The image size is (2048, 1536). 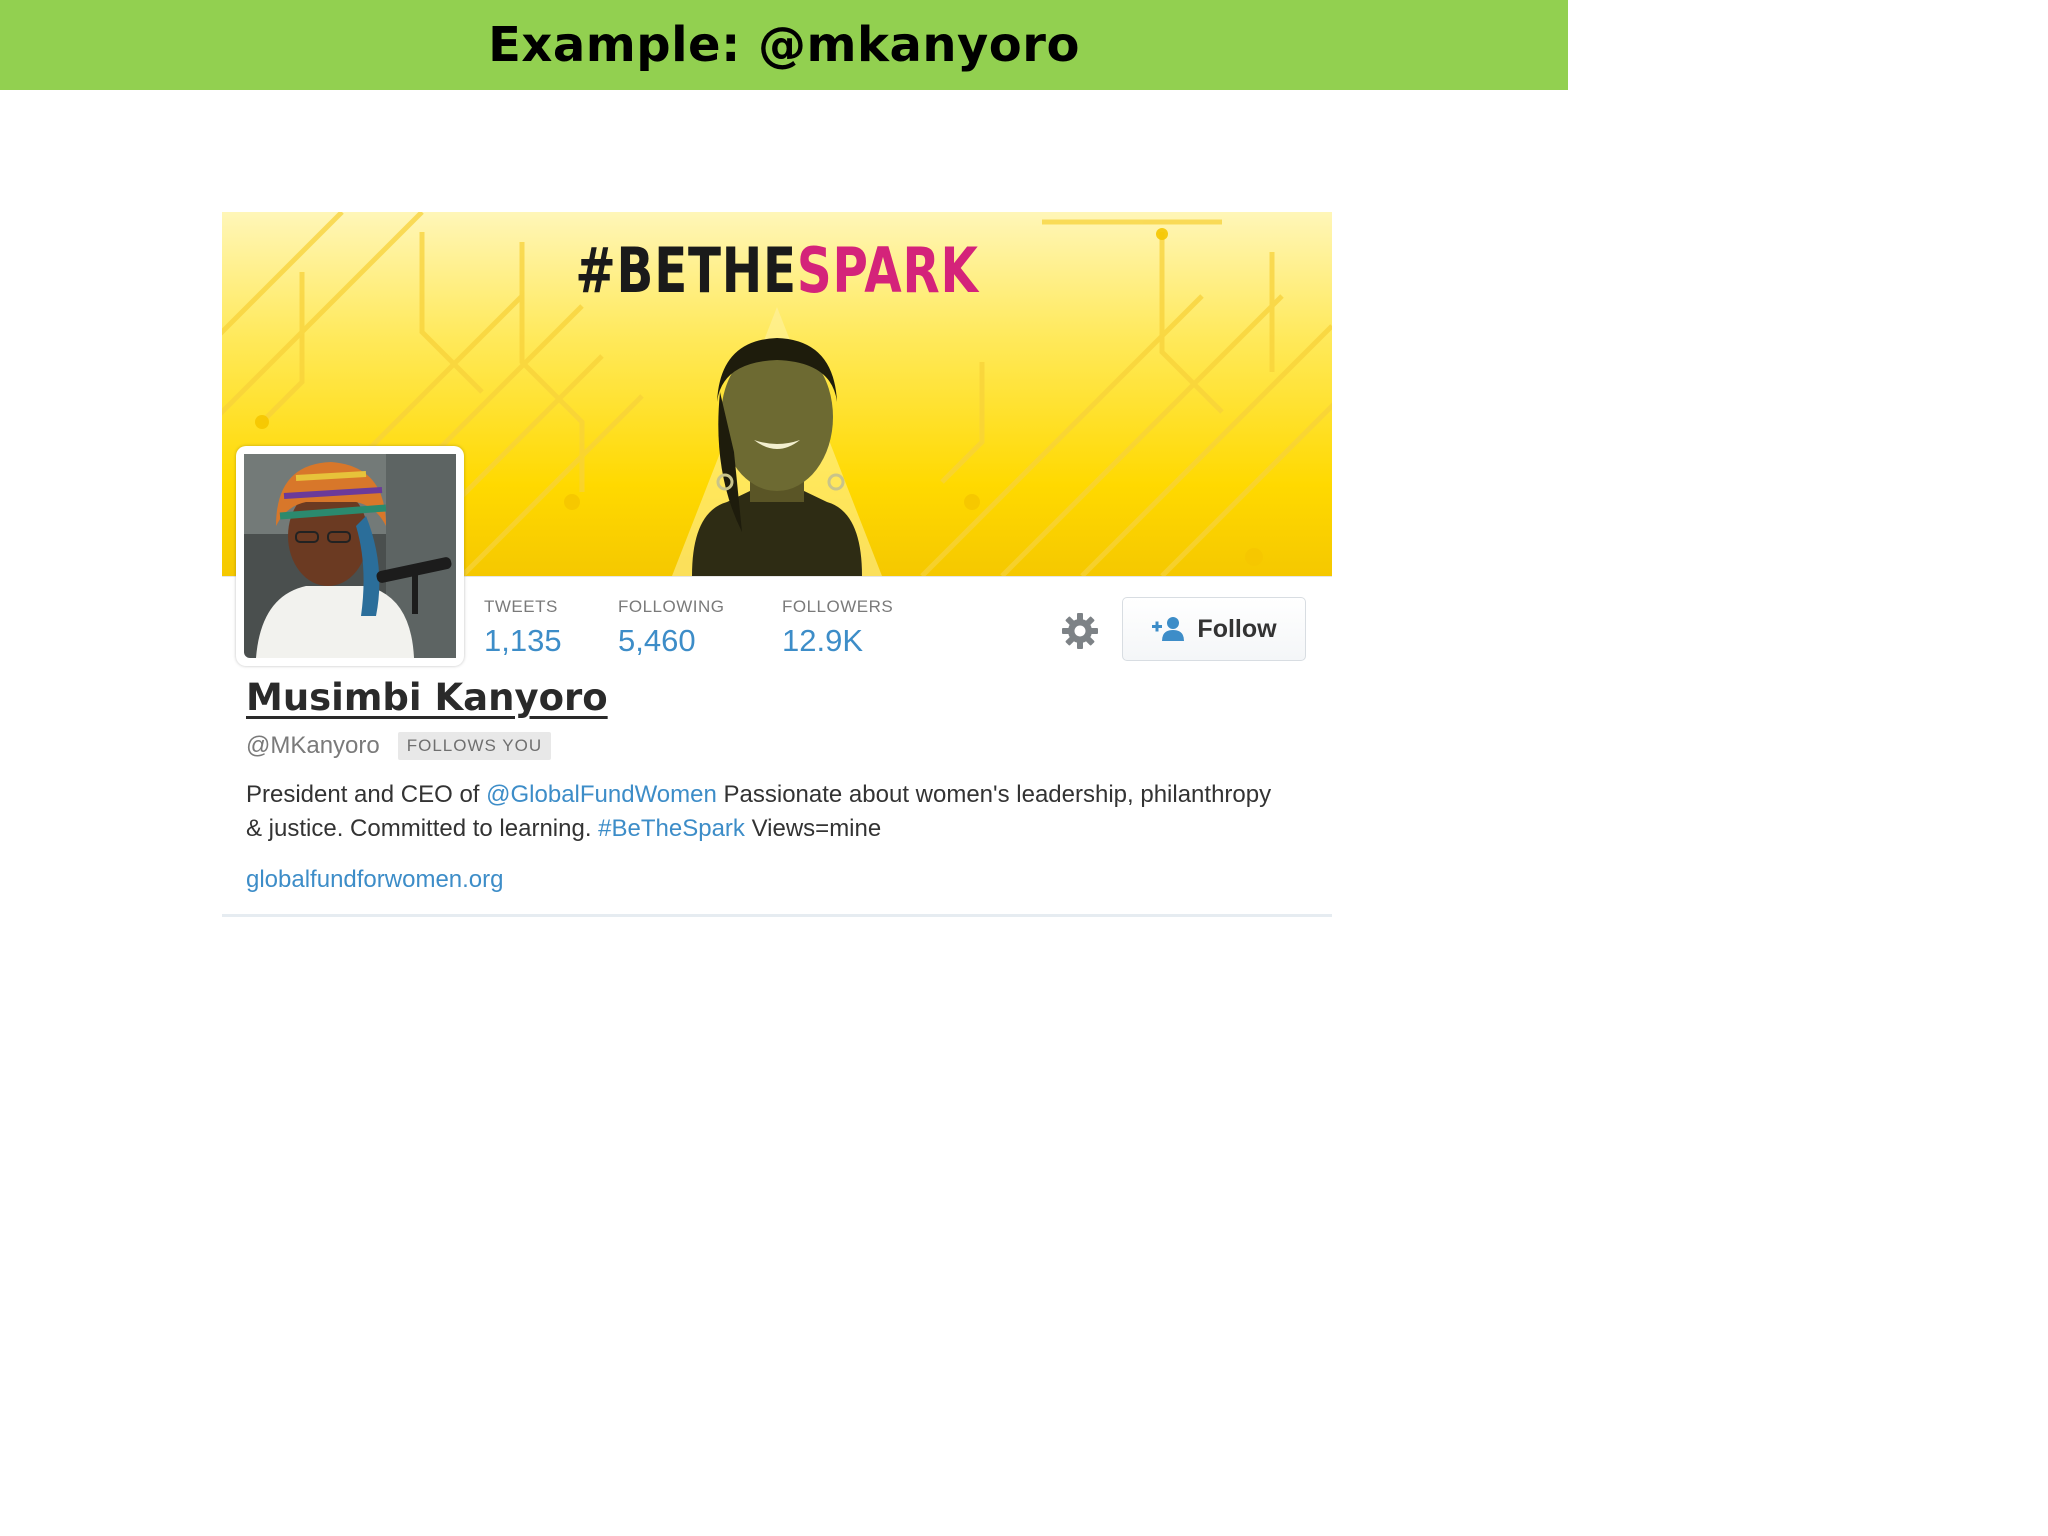 What do you see at coordinates (601, 794) in the screenshot?
I see `bio-mention-link: @GlobalFundWomen` at bounding box center [601, 794].